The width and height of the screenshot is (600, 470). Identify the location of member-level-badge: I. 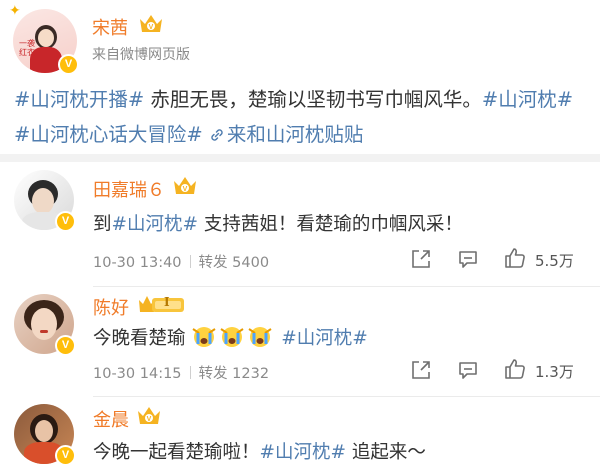
(162, 306).